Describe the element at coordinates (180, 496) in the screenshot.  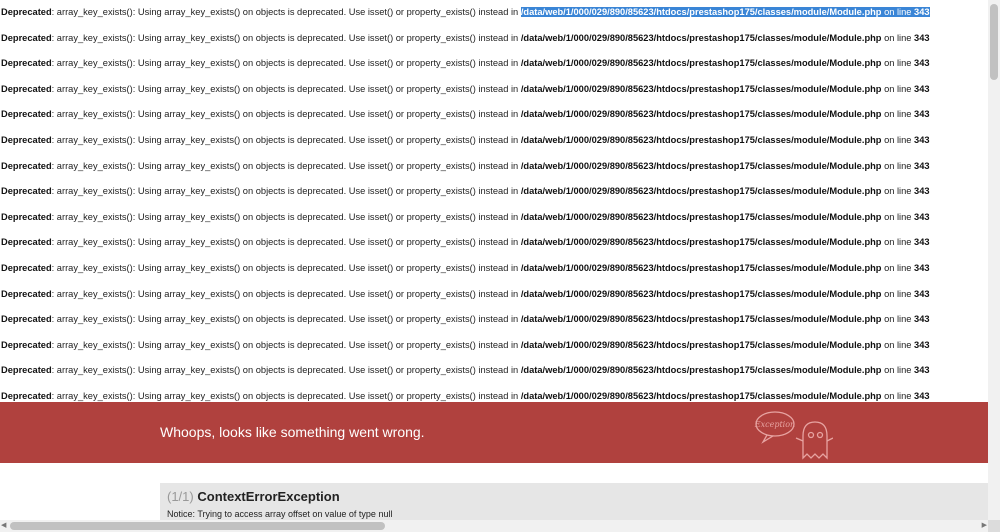
I see `exception-count: (1/1)` at that location.